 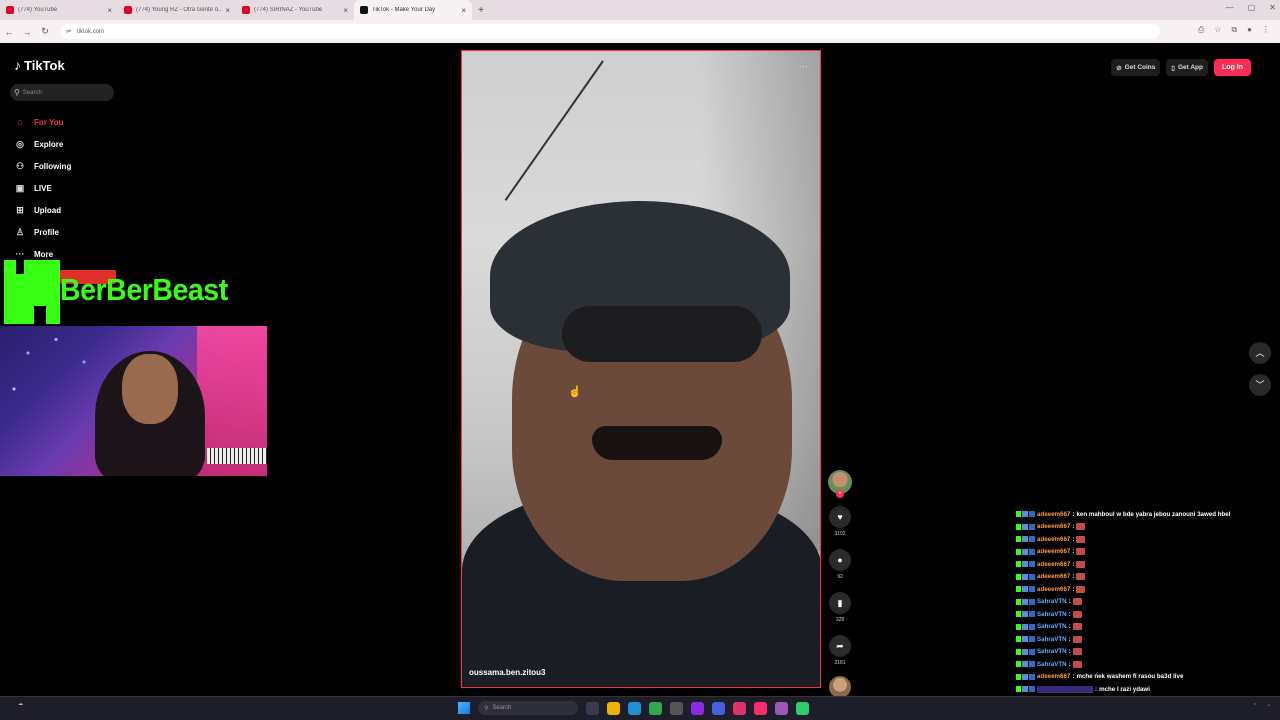 What do you see at coordinates (481, 10) in the screenshot?
I see `new-tab-button: +` at bounding box center [481, 10].